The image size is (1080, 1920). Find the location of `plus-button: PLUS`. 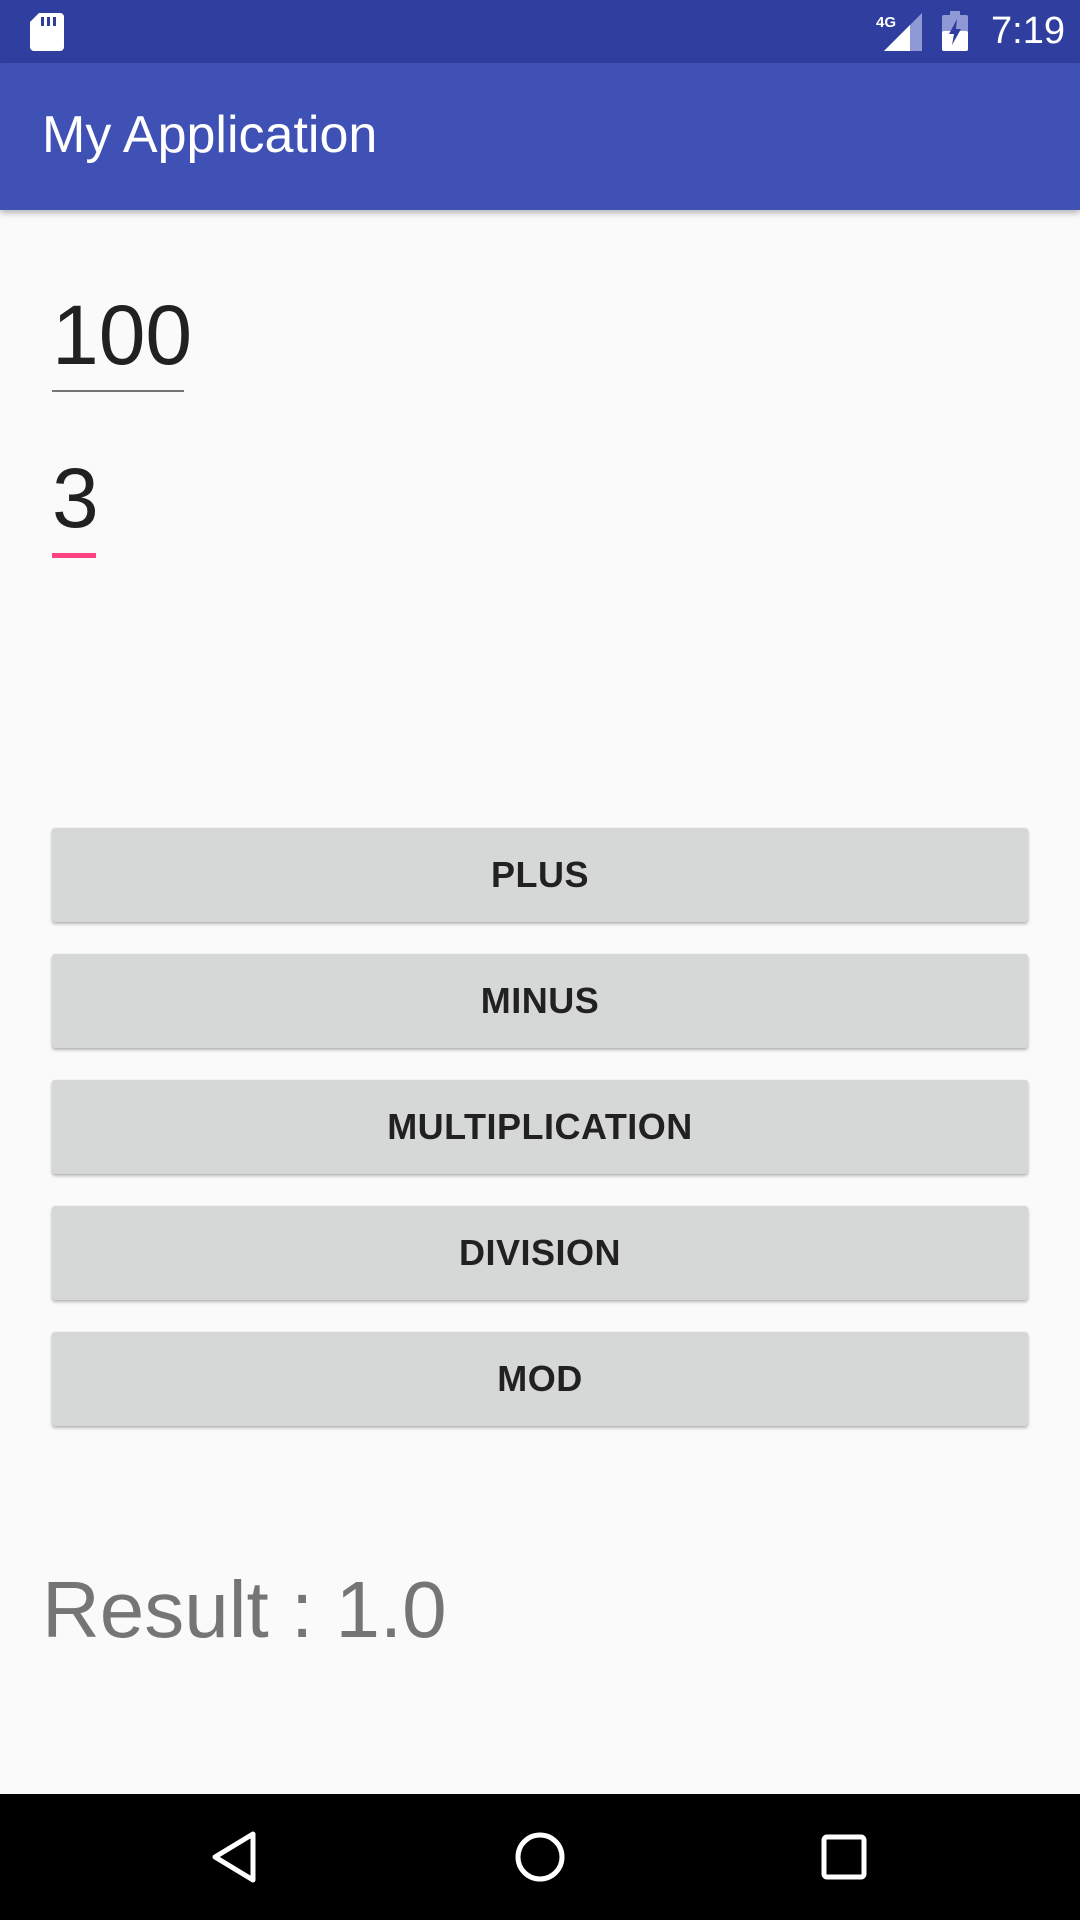

plus-button: PLUS is located at coordinates (540, 875).